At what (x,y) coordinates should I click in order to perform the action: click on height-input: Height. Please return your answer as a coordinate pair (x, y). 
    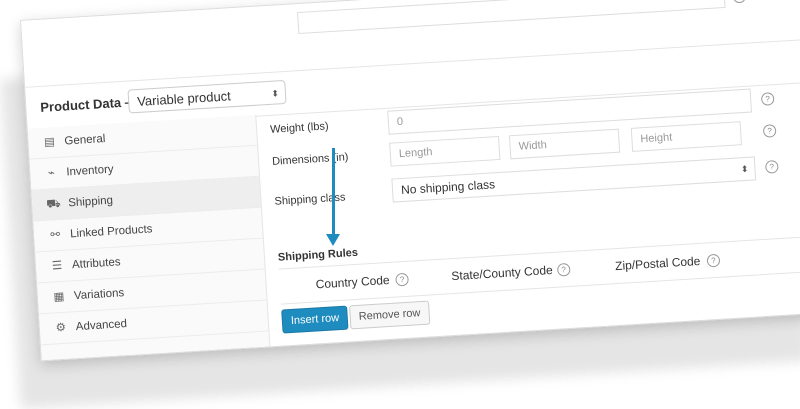
    Looking at the image, I should click on (686, 136).